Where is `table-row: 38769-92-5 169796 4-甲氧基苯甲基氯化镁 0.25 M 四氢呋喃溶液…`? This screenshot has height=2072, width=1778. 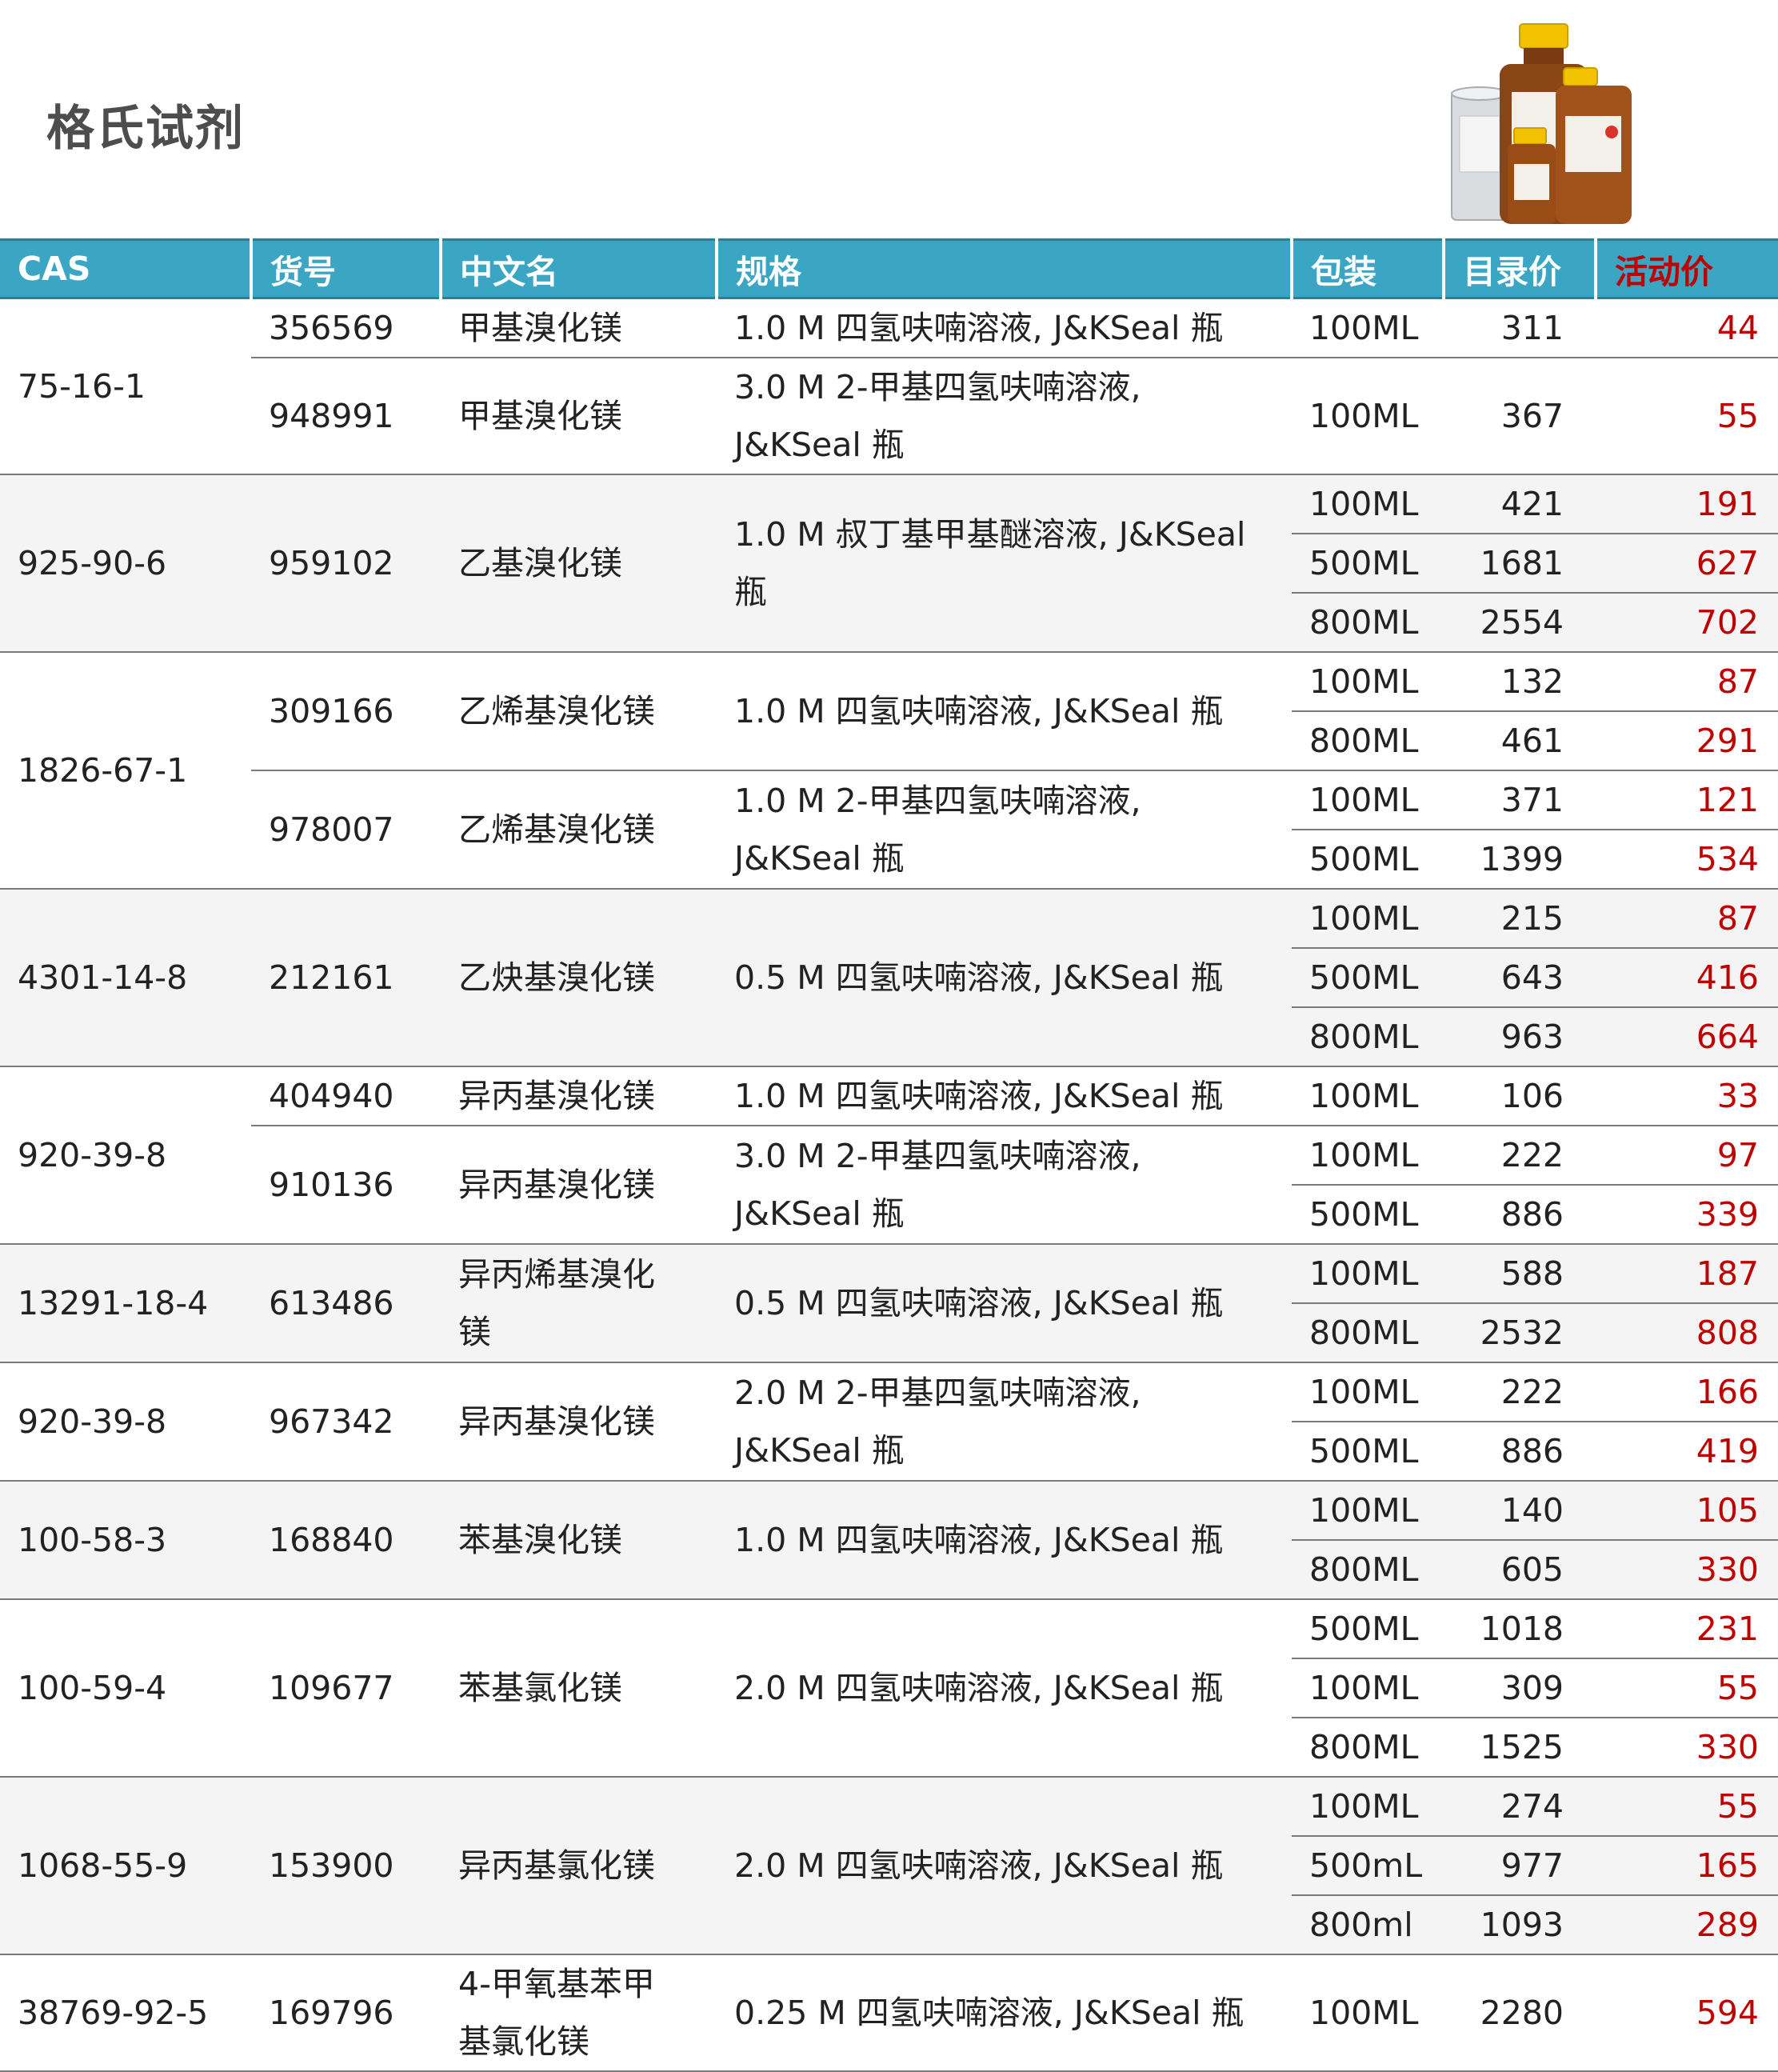 table-row: 38769-92-5 169796 4-甲氧基苯甲基氯化镁 0.25 M 四氢呋喃溶液… is located at coordinates (889, 2013).